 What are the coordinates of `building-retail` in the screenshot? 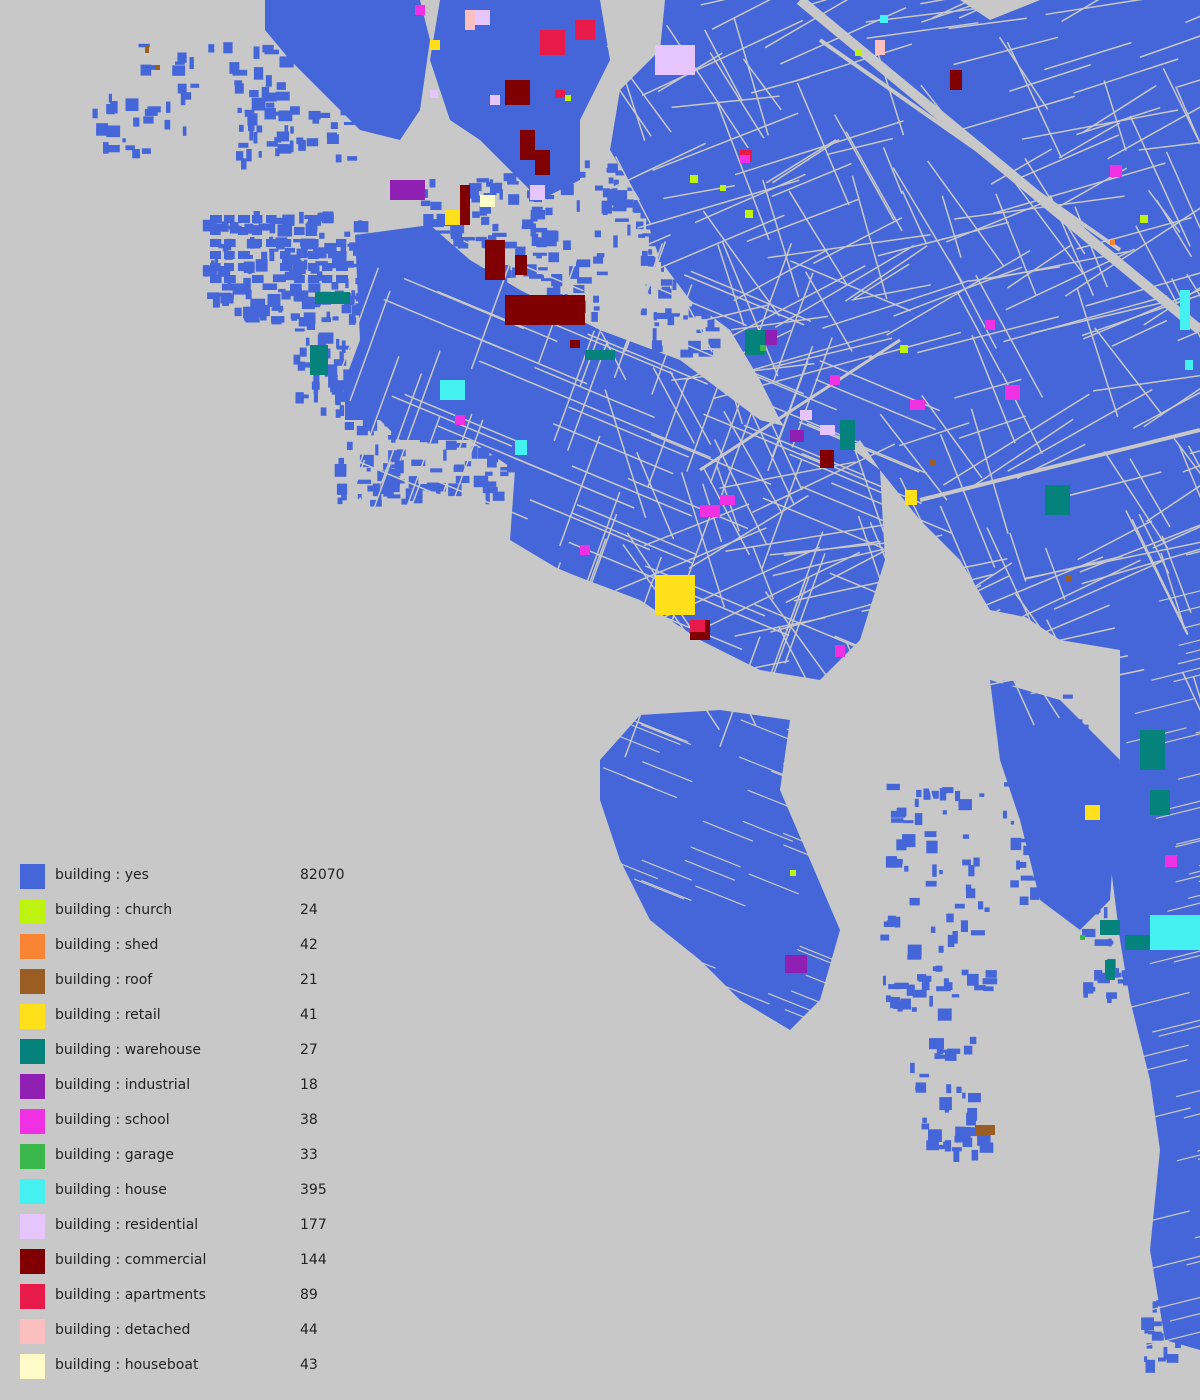 It's located at (911, 497).